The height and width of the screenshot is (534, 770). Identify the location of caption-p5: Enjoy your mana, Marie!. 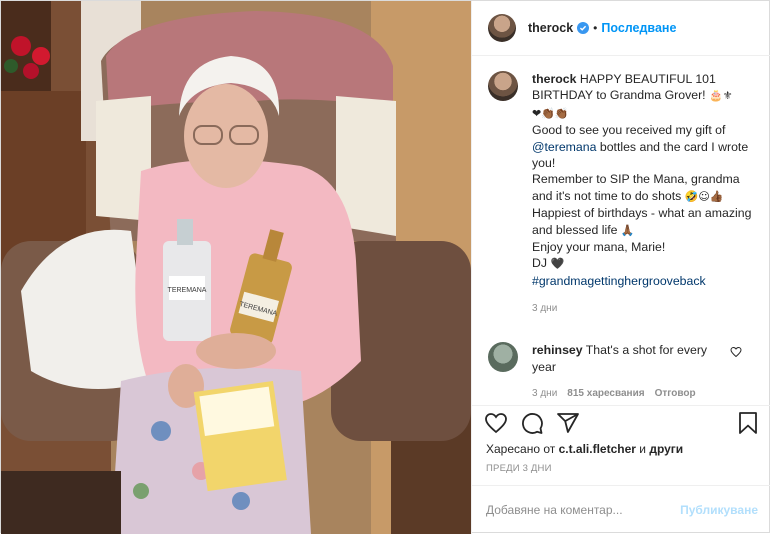
(599, 247).